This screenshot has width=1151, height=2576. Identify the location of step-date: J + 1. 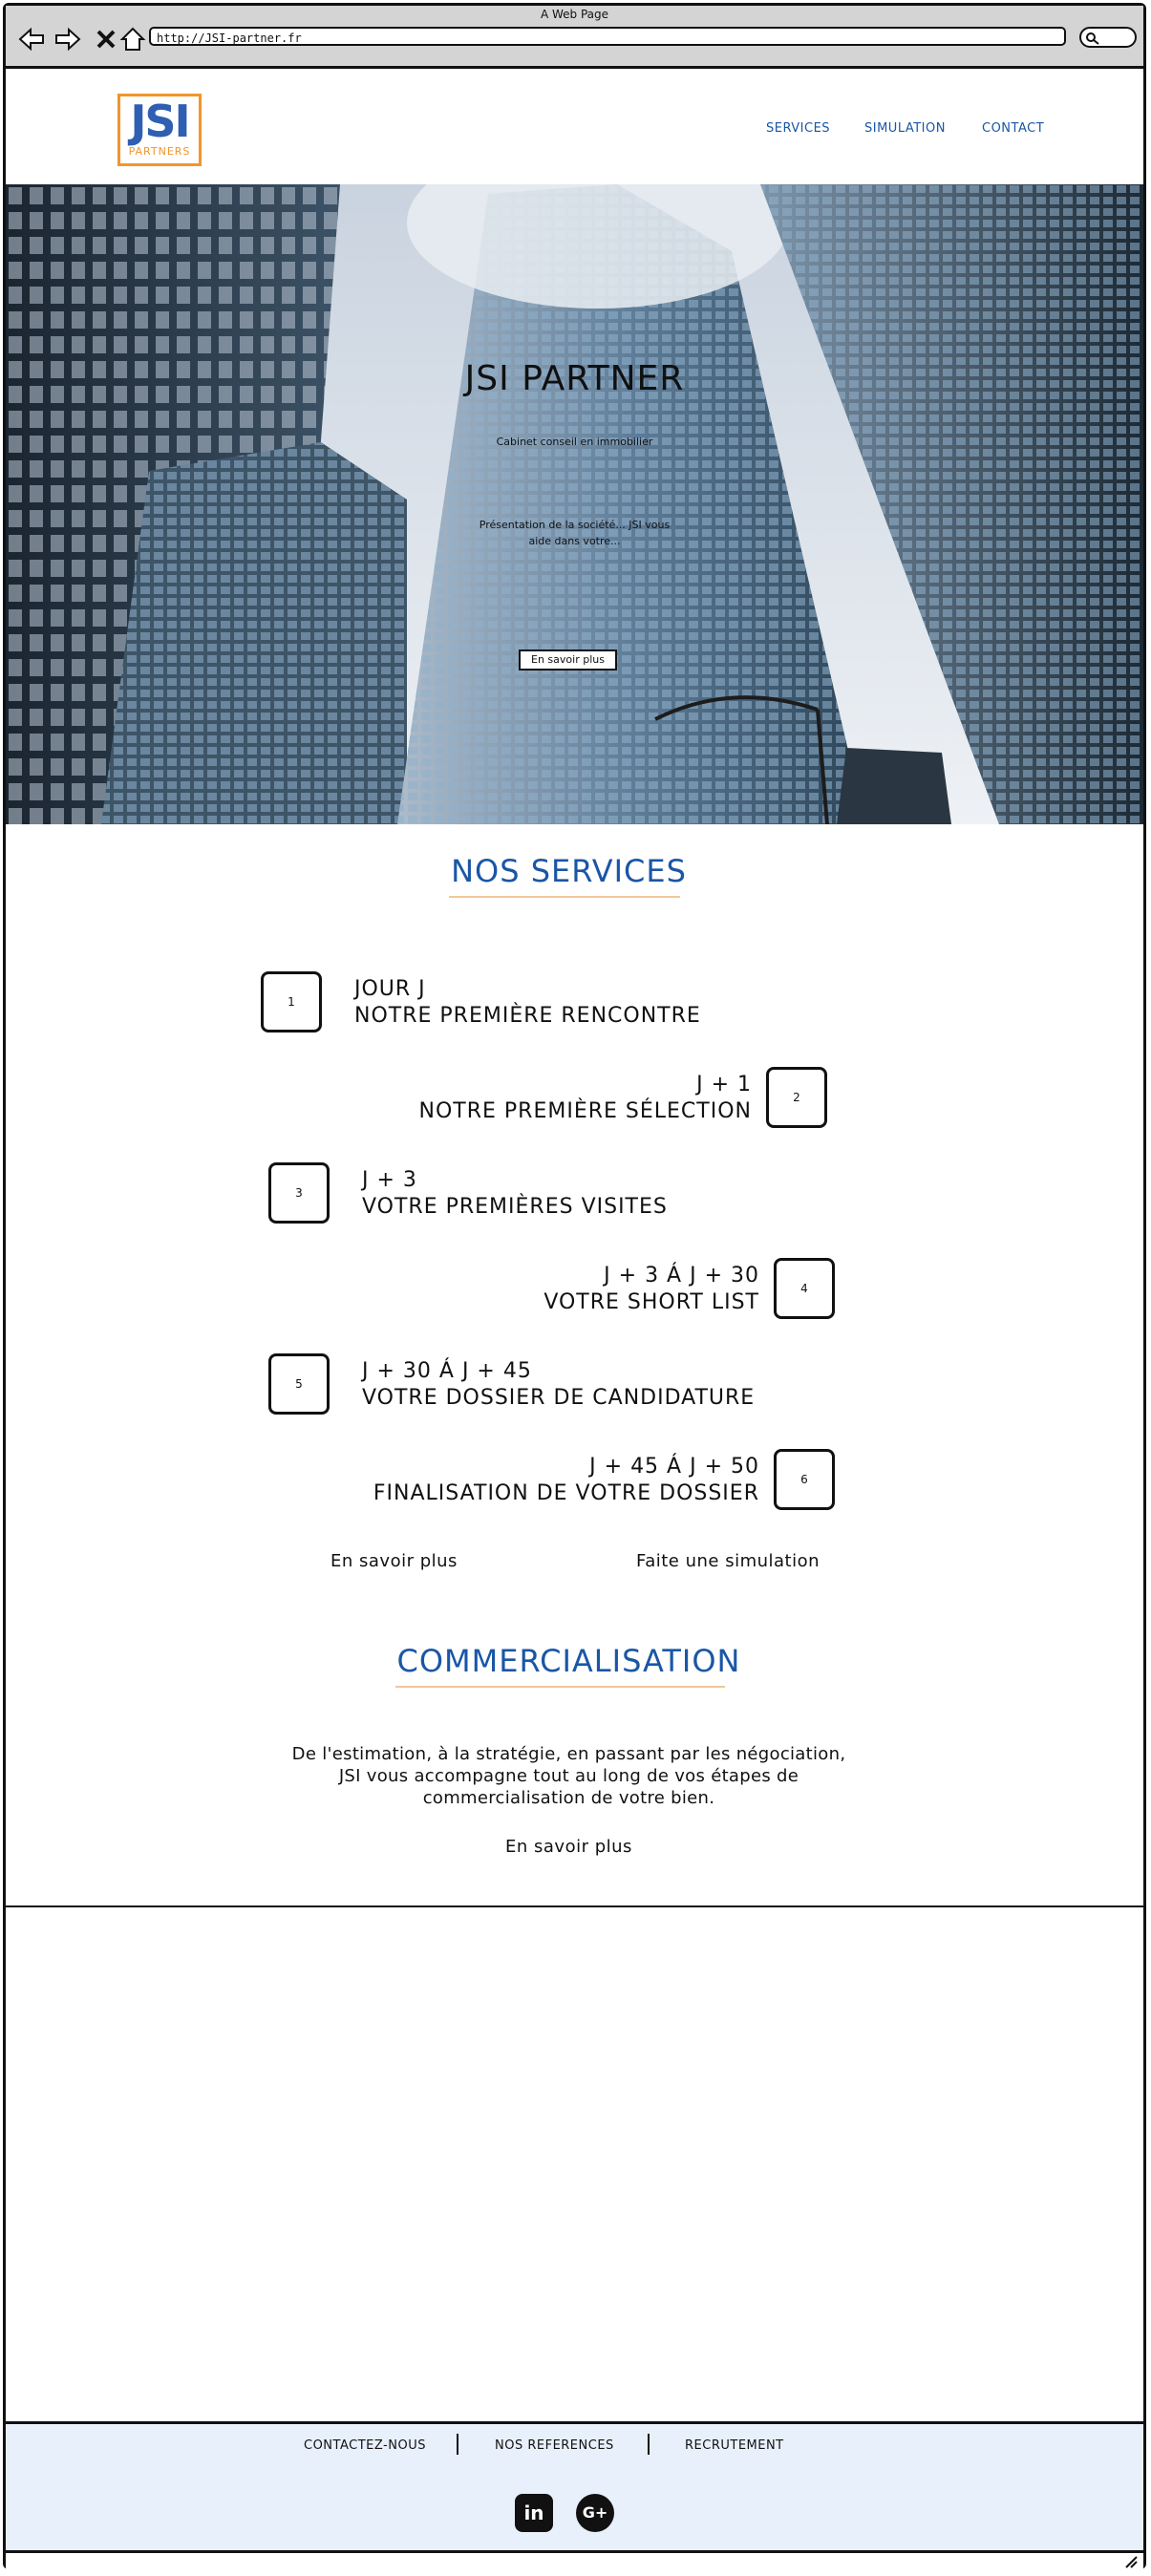
(724, 1084).